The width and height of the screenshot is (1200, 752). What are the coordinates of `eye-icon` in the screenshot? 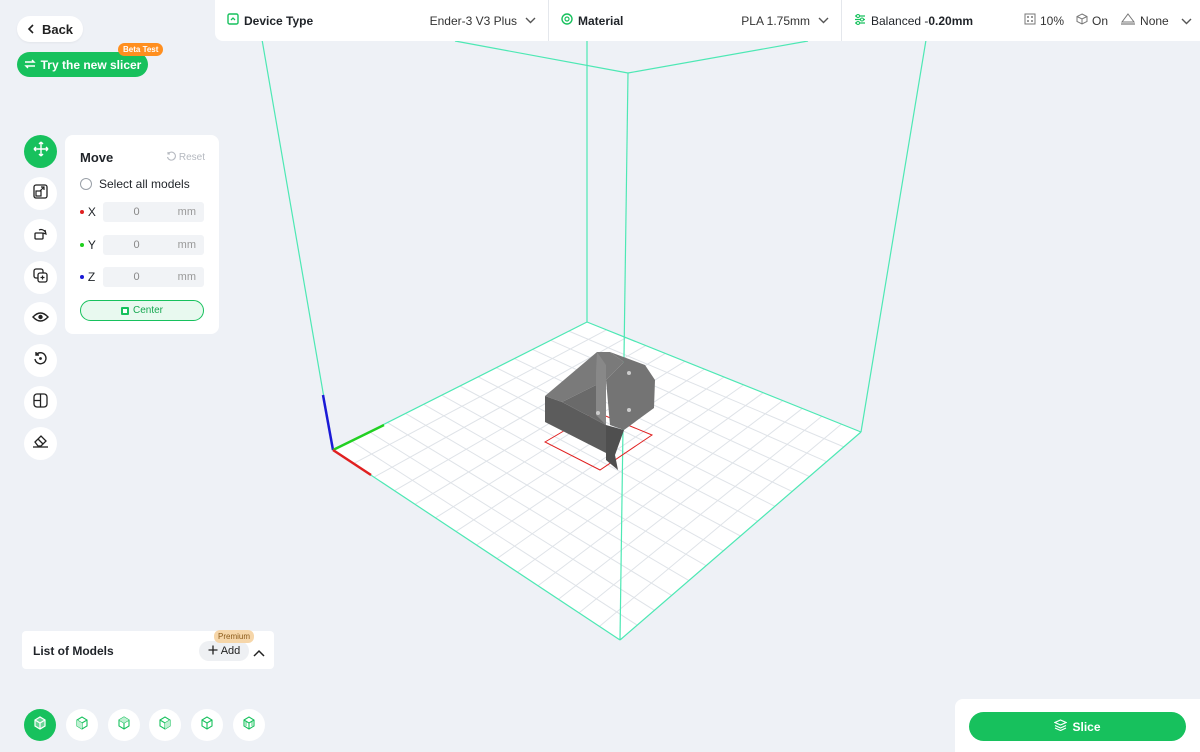 It's located at (40, 319).